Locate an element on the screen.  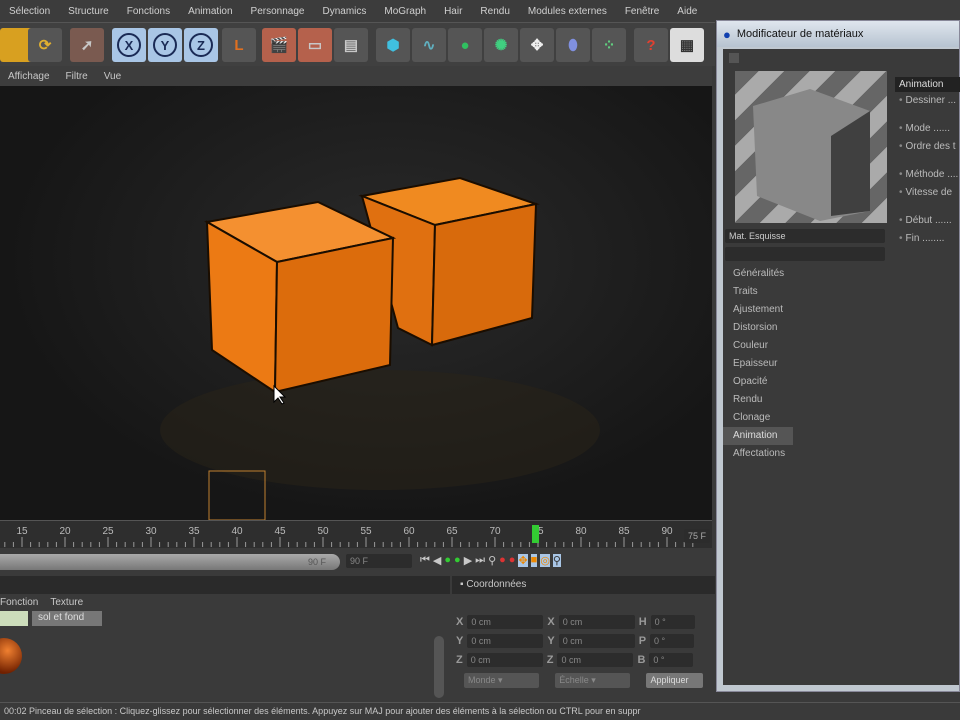
menu-item: Dynamics is located at coordinates (344, 11).